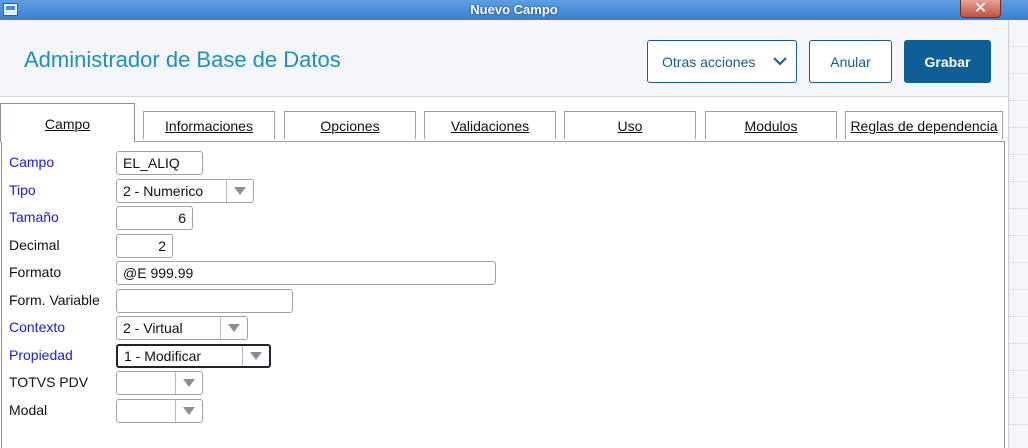 Image resolution: width=1028 pixels, height=448 pixels. I want to click on save-button: Grabar, so click(947, 61).